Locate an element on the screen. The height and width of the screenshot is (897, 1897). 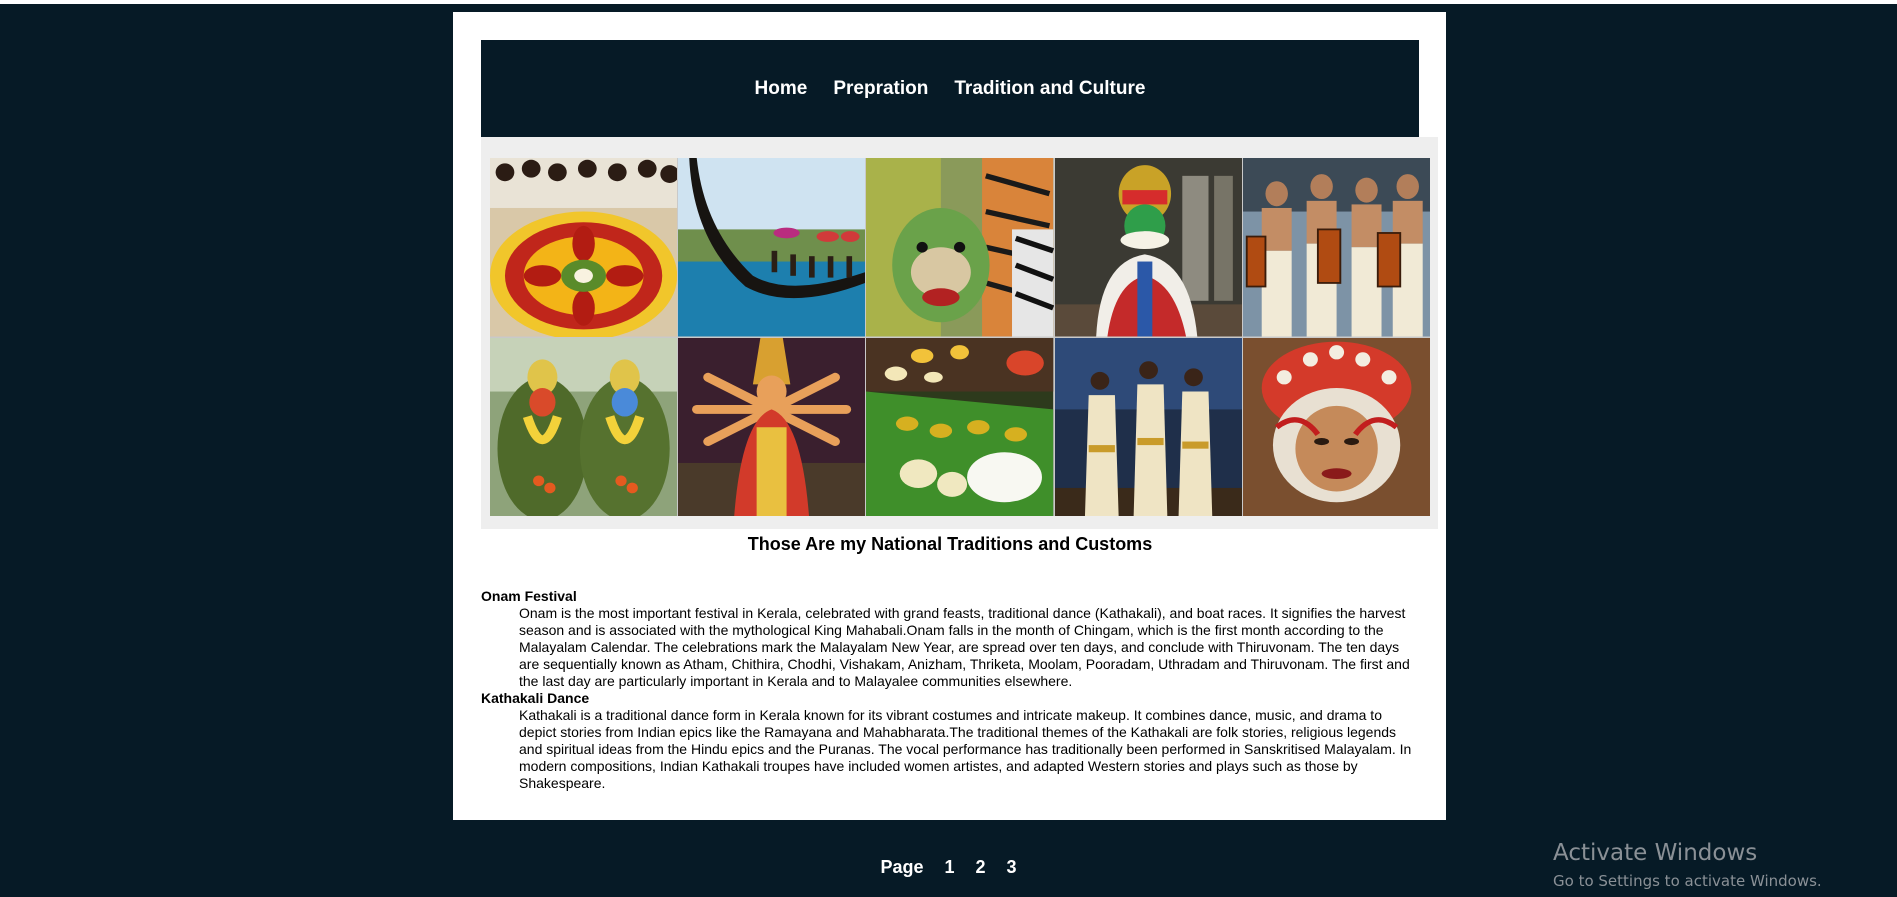
navbar: Home Prepration Tradition and Culture is located at coordinates (950, 88).